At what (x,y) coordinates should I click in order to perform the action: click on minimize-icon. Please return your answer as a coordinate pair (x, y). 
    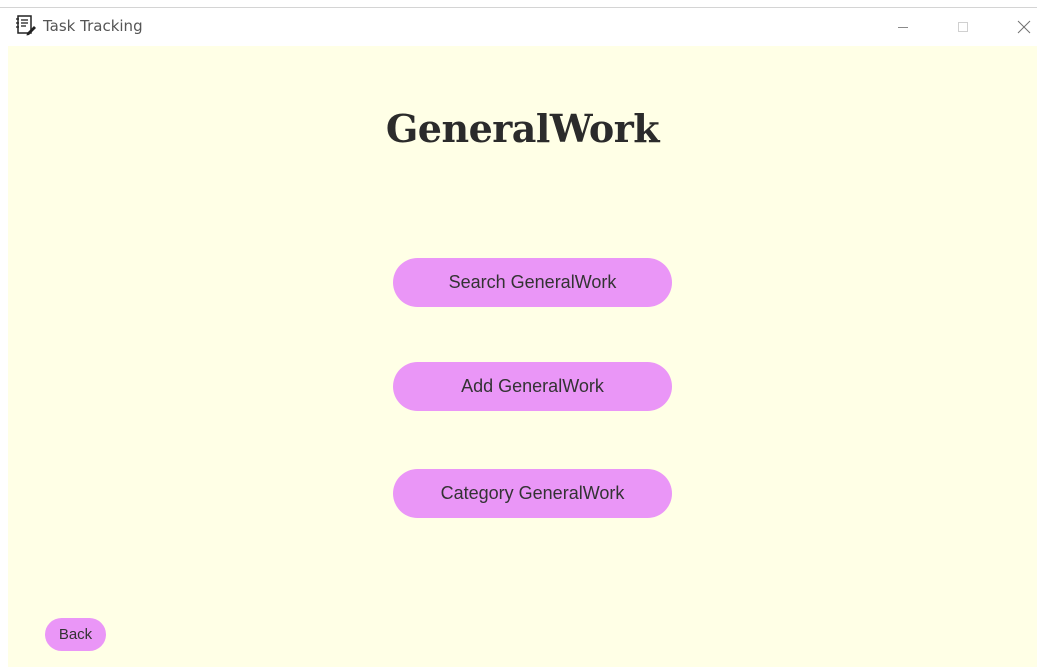
    Looking at the image, I should click on (903, 27).